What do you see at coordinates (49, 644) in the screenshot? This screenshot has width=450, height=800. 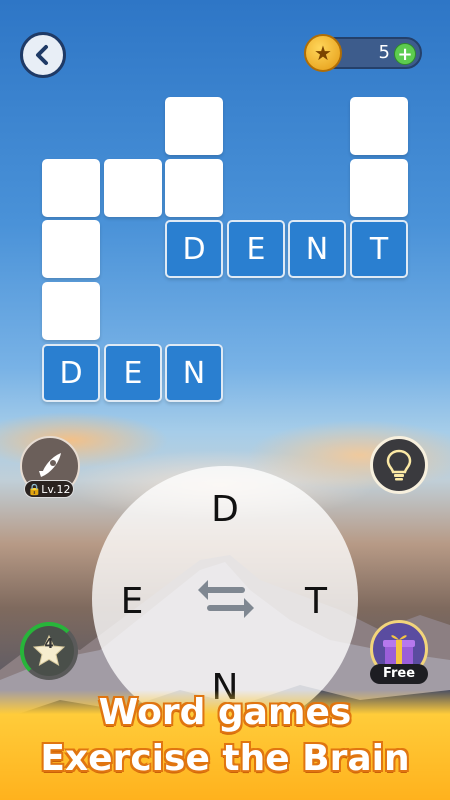 I see `star-count: 4` at bounding box center [49, 644].